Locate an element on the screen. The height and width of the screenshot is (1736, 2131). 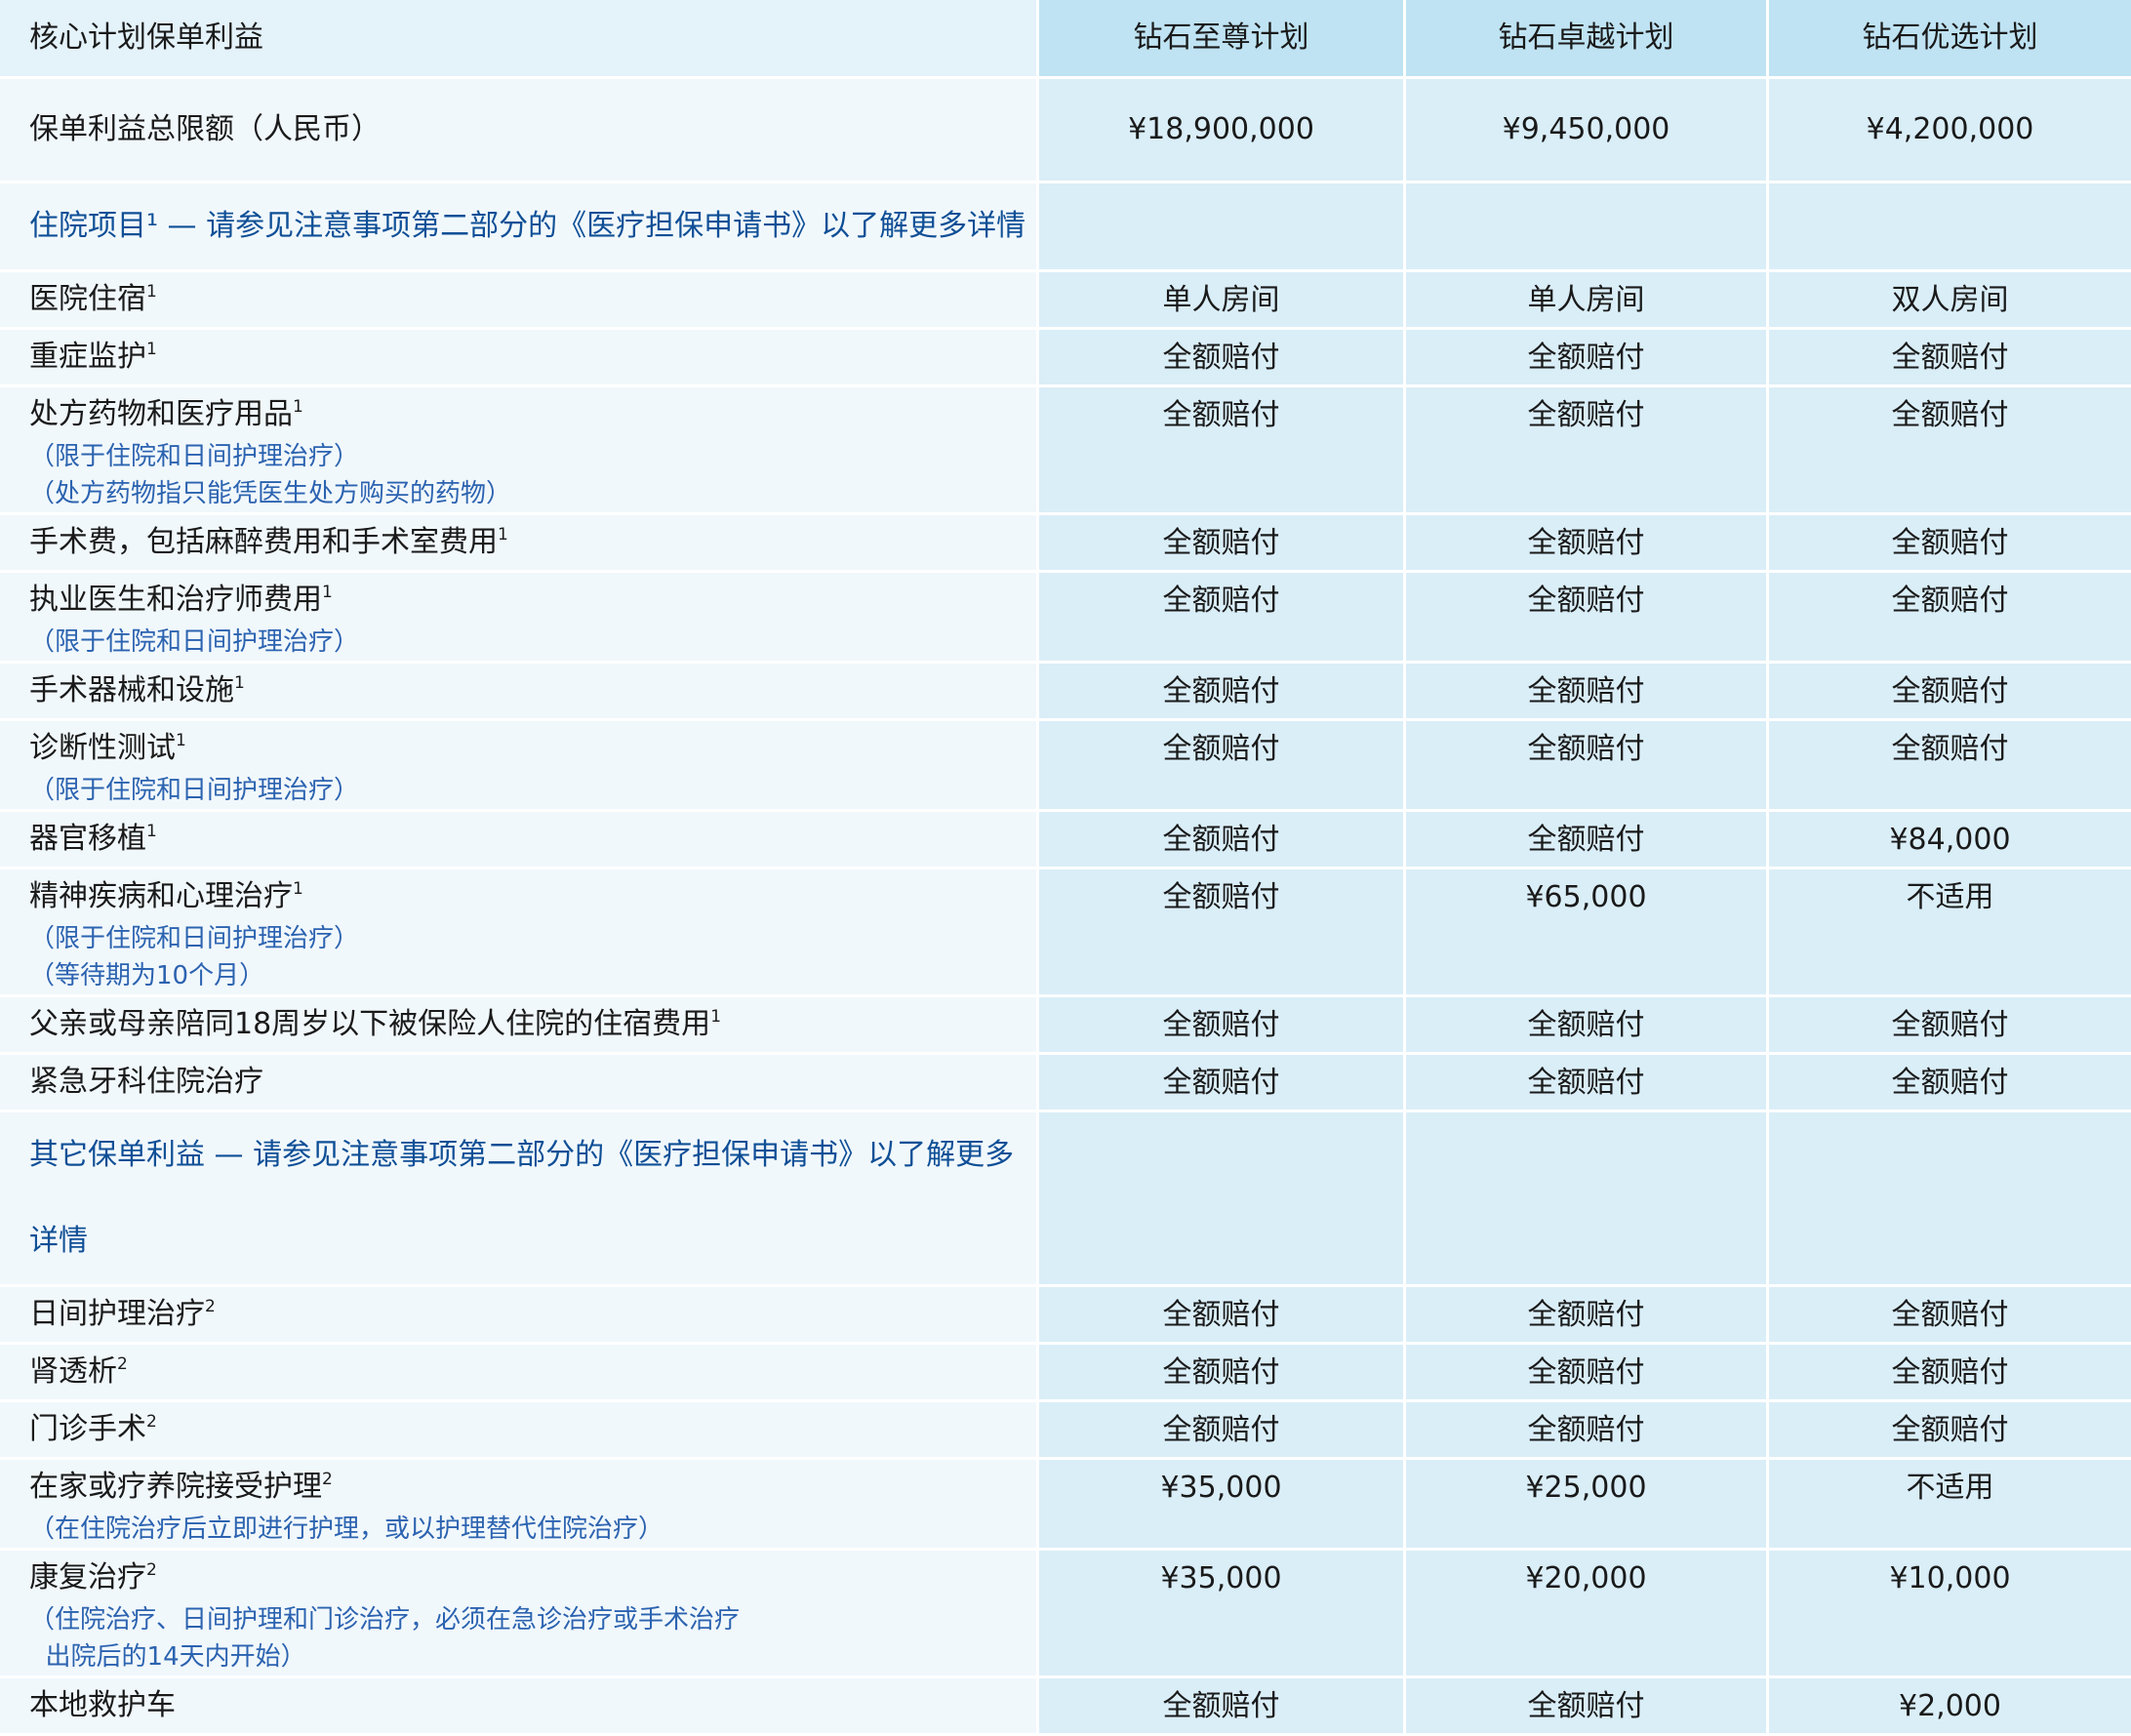
benefit-note: （在住院治疗后立即进行护理，或以护理替代住院治疗） is located at coordinates (346, 1529).